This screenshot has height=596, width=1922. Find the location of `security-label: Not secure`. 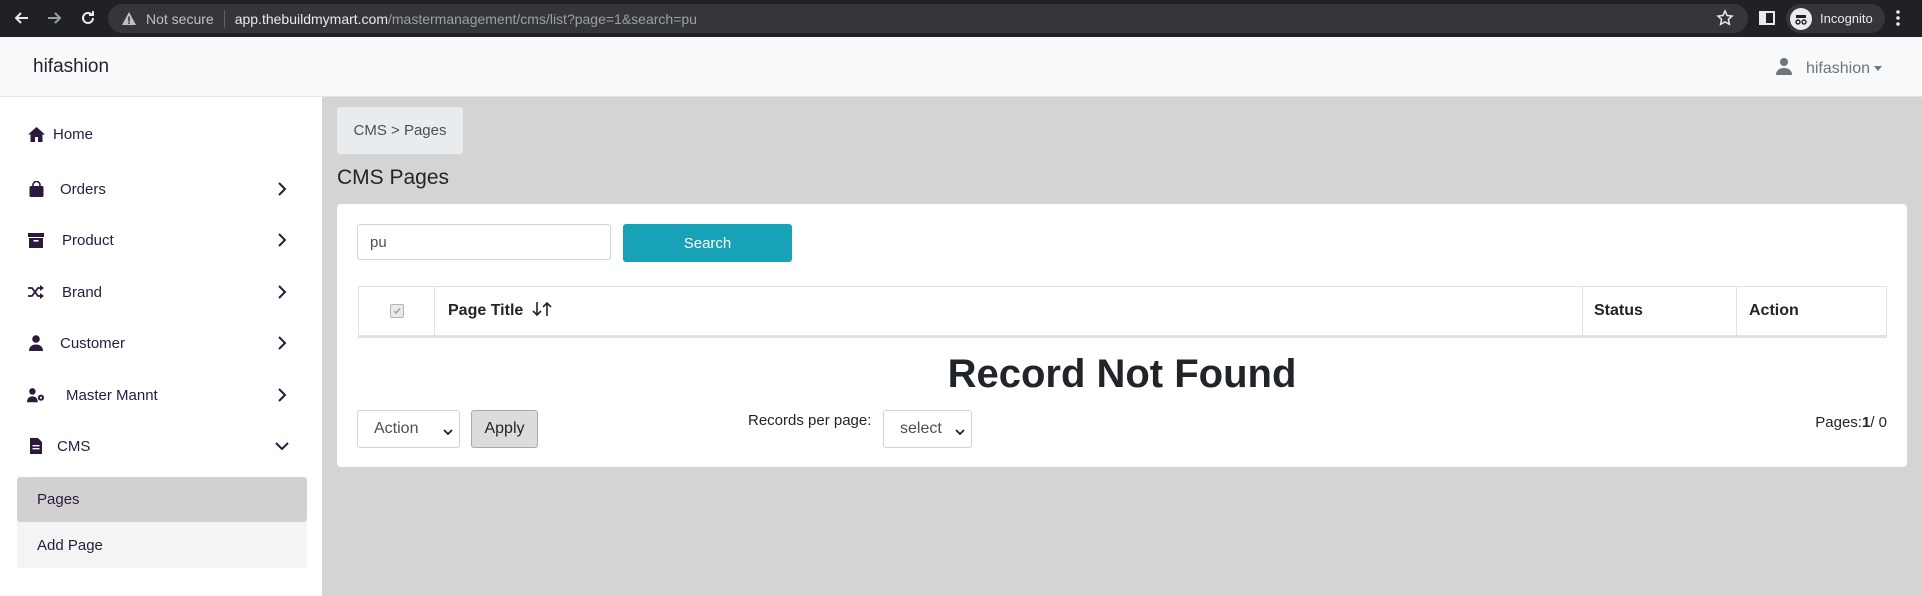

security-label: Not secure is located at coordinates (180, 18).